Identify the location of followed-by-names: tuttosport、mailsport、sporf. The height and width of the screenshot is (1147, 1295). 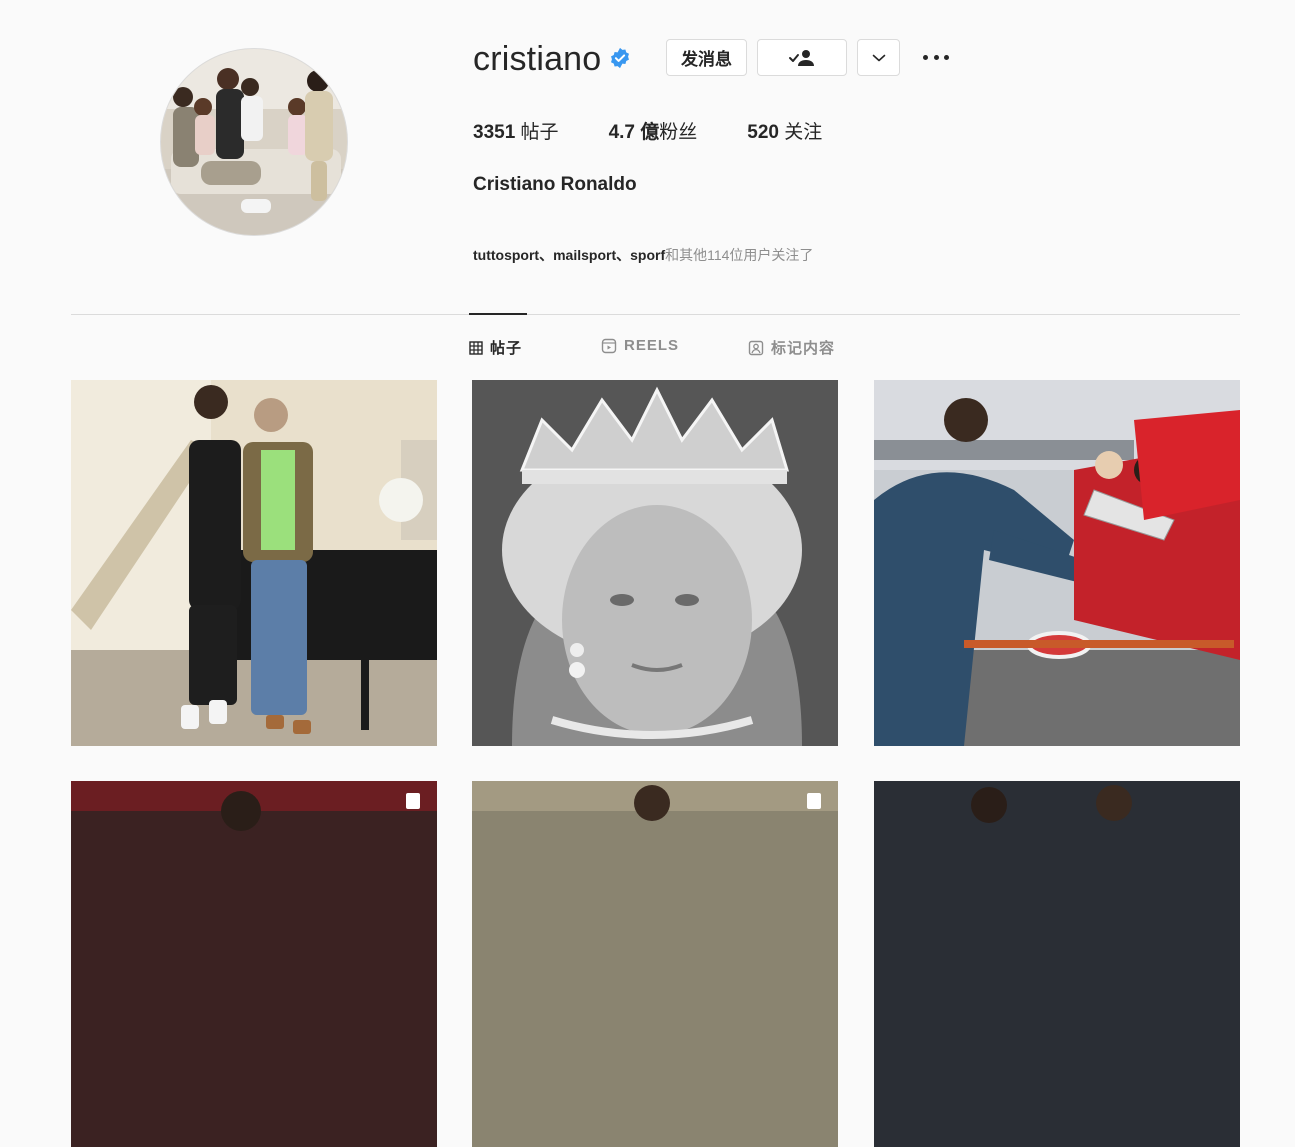
(569, 255).